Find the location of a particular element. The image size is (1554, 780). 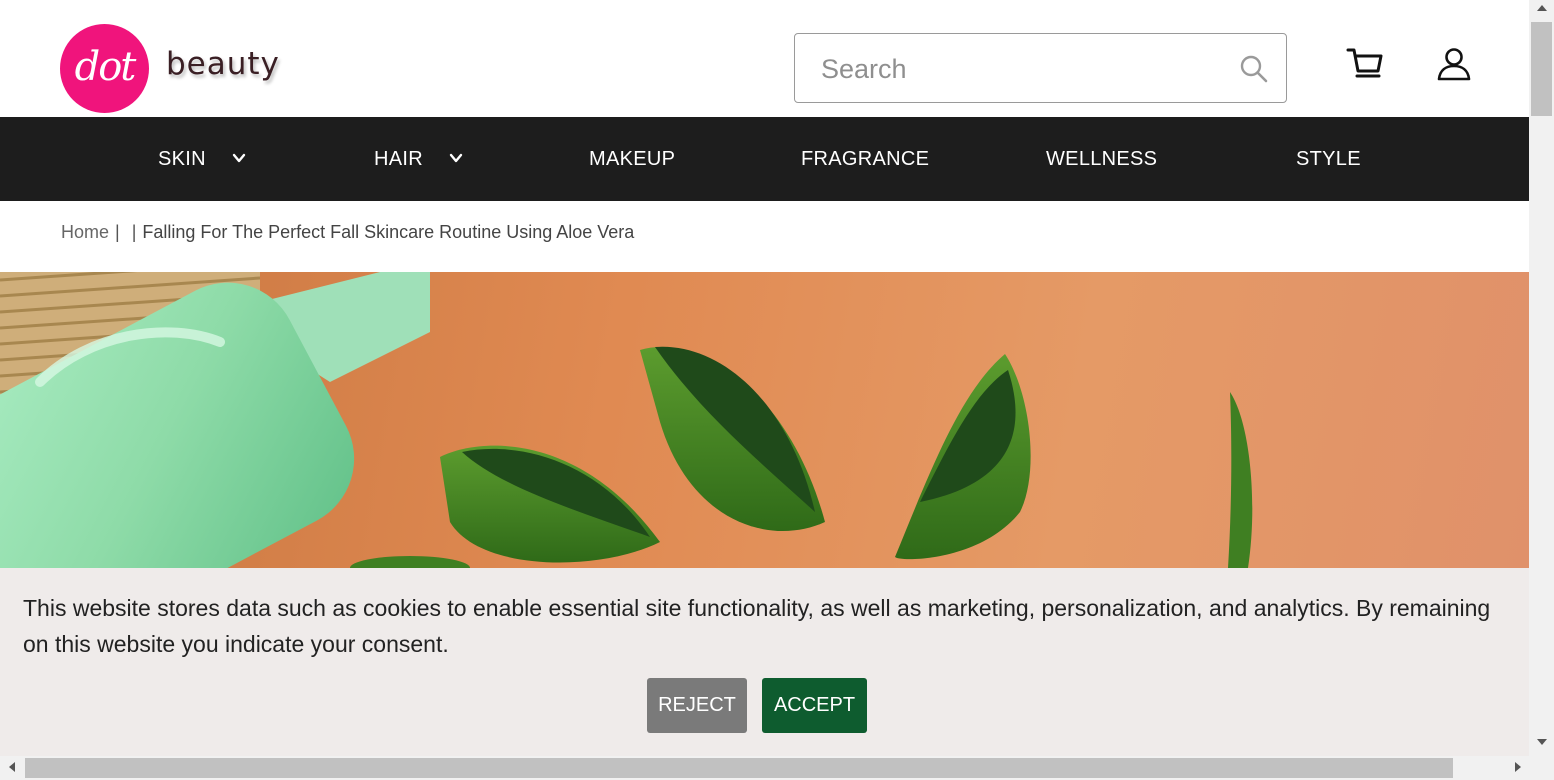

search-box is located at coordinates (1040, 68).